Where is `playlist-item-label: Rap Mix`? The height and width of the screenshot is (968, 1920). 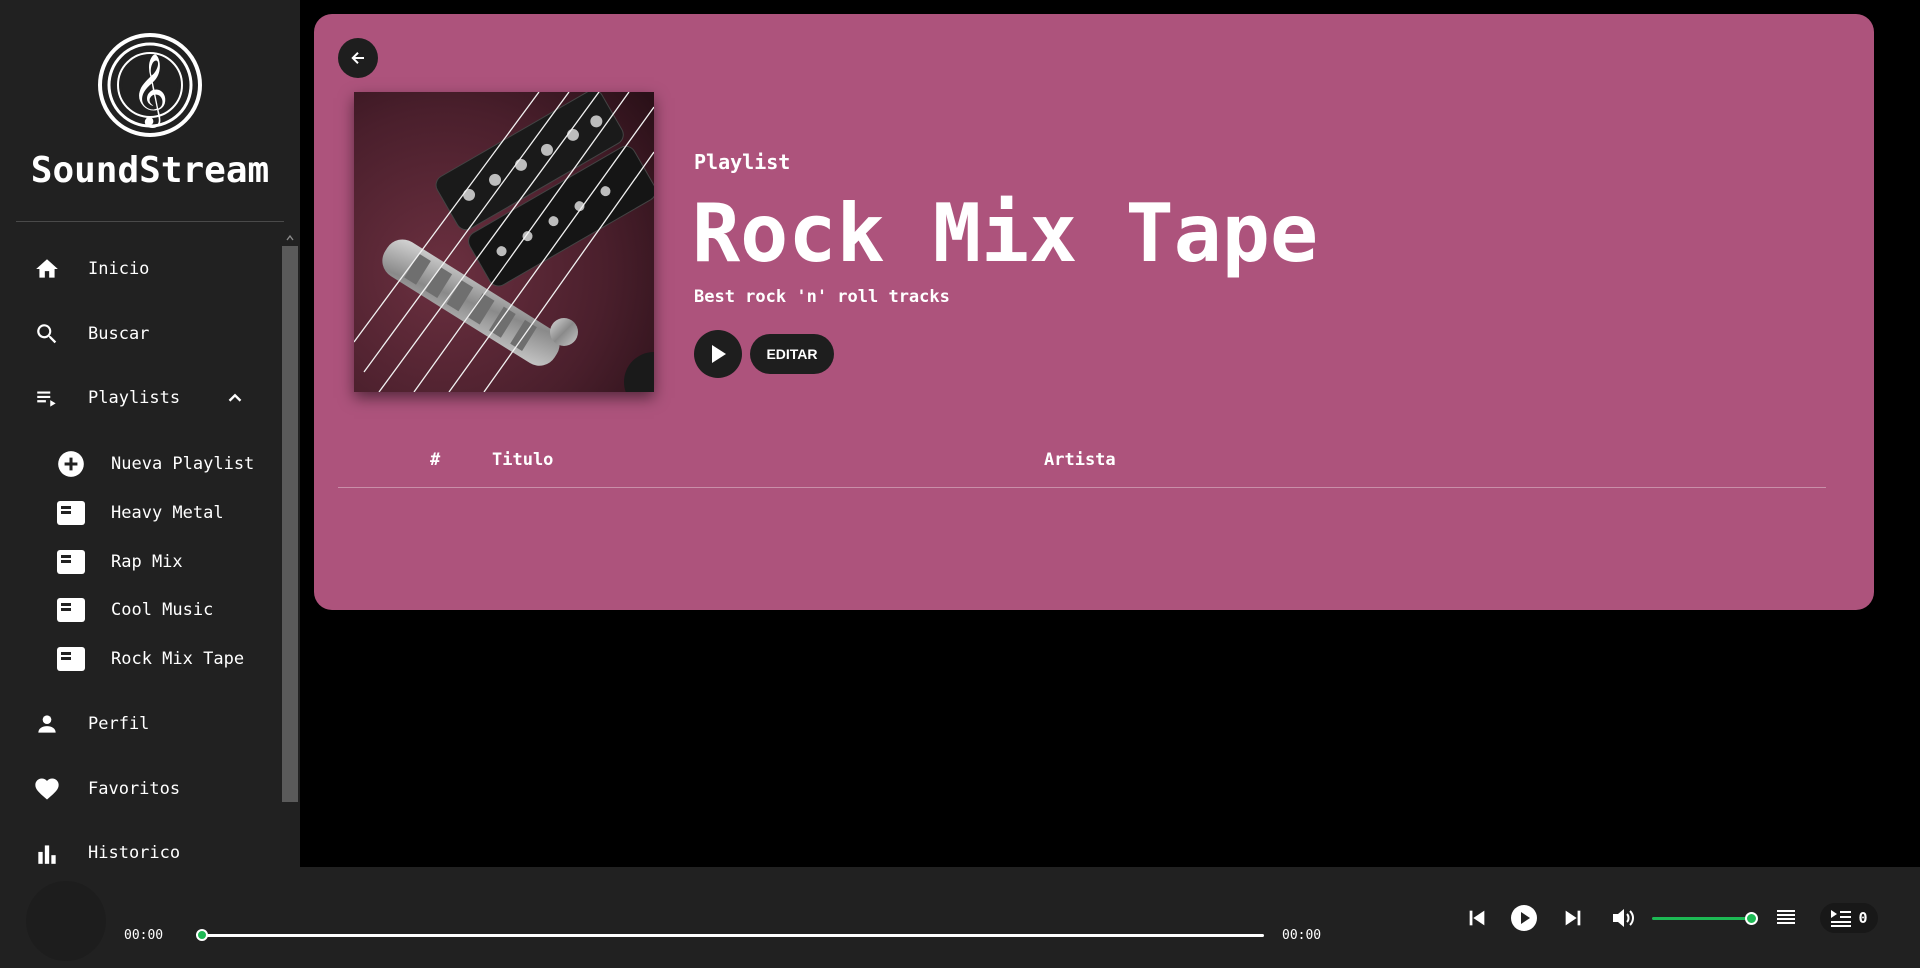
playlist-item-label: Rap Mix is located at coordinates (147, 562).